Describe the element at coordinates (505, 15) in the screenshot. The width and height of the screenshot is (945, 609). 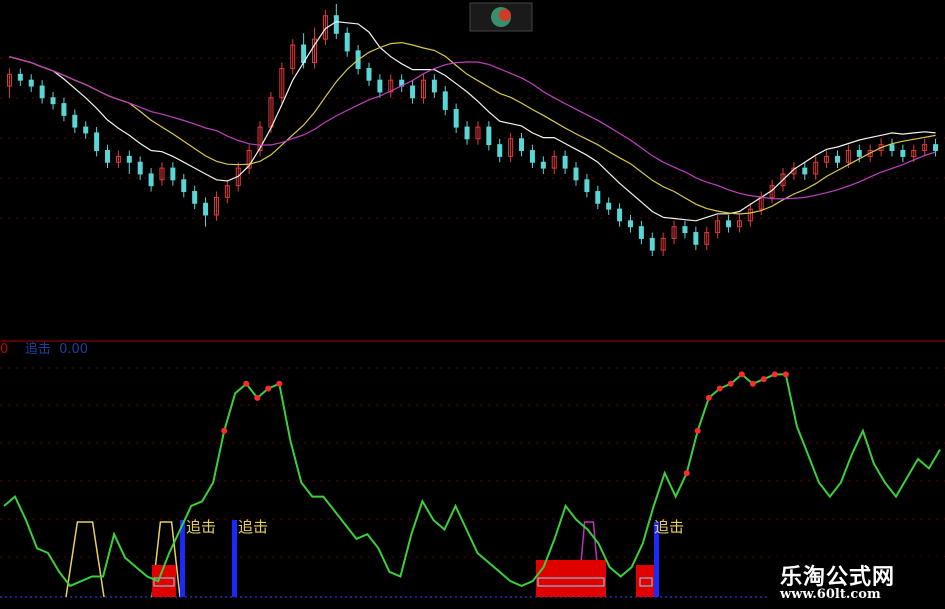
I see `logo-icon-inner` at that location.